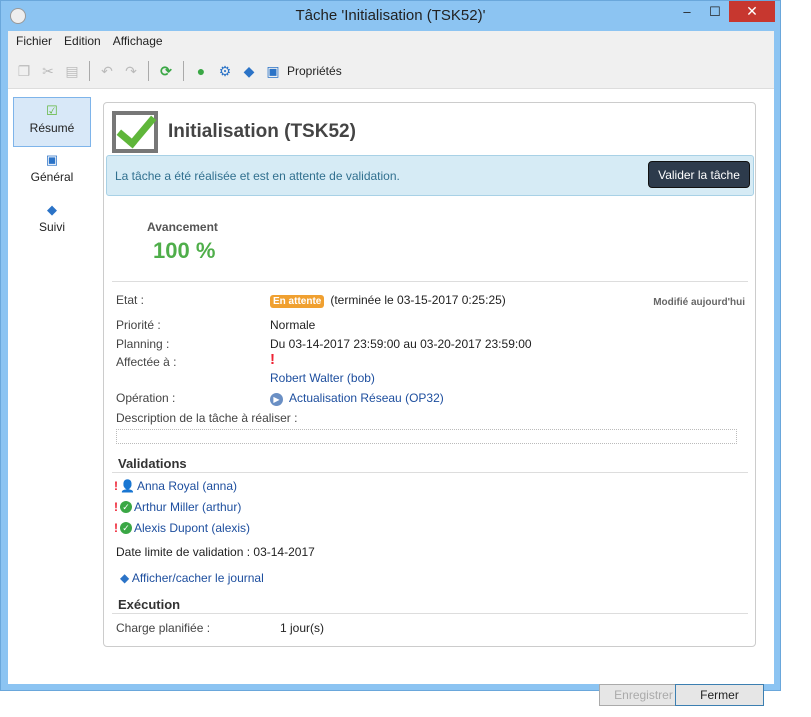 Image resolution: width=811 pixels, height=717 pixels. I want to click on sidebar-item-suivi: ◆ Suivi, so click(52, 222).